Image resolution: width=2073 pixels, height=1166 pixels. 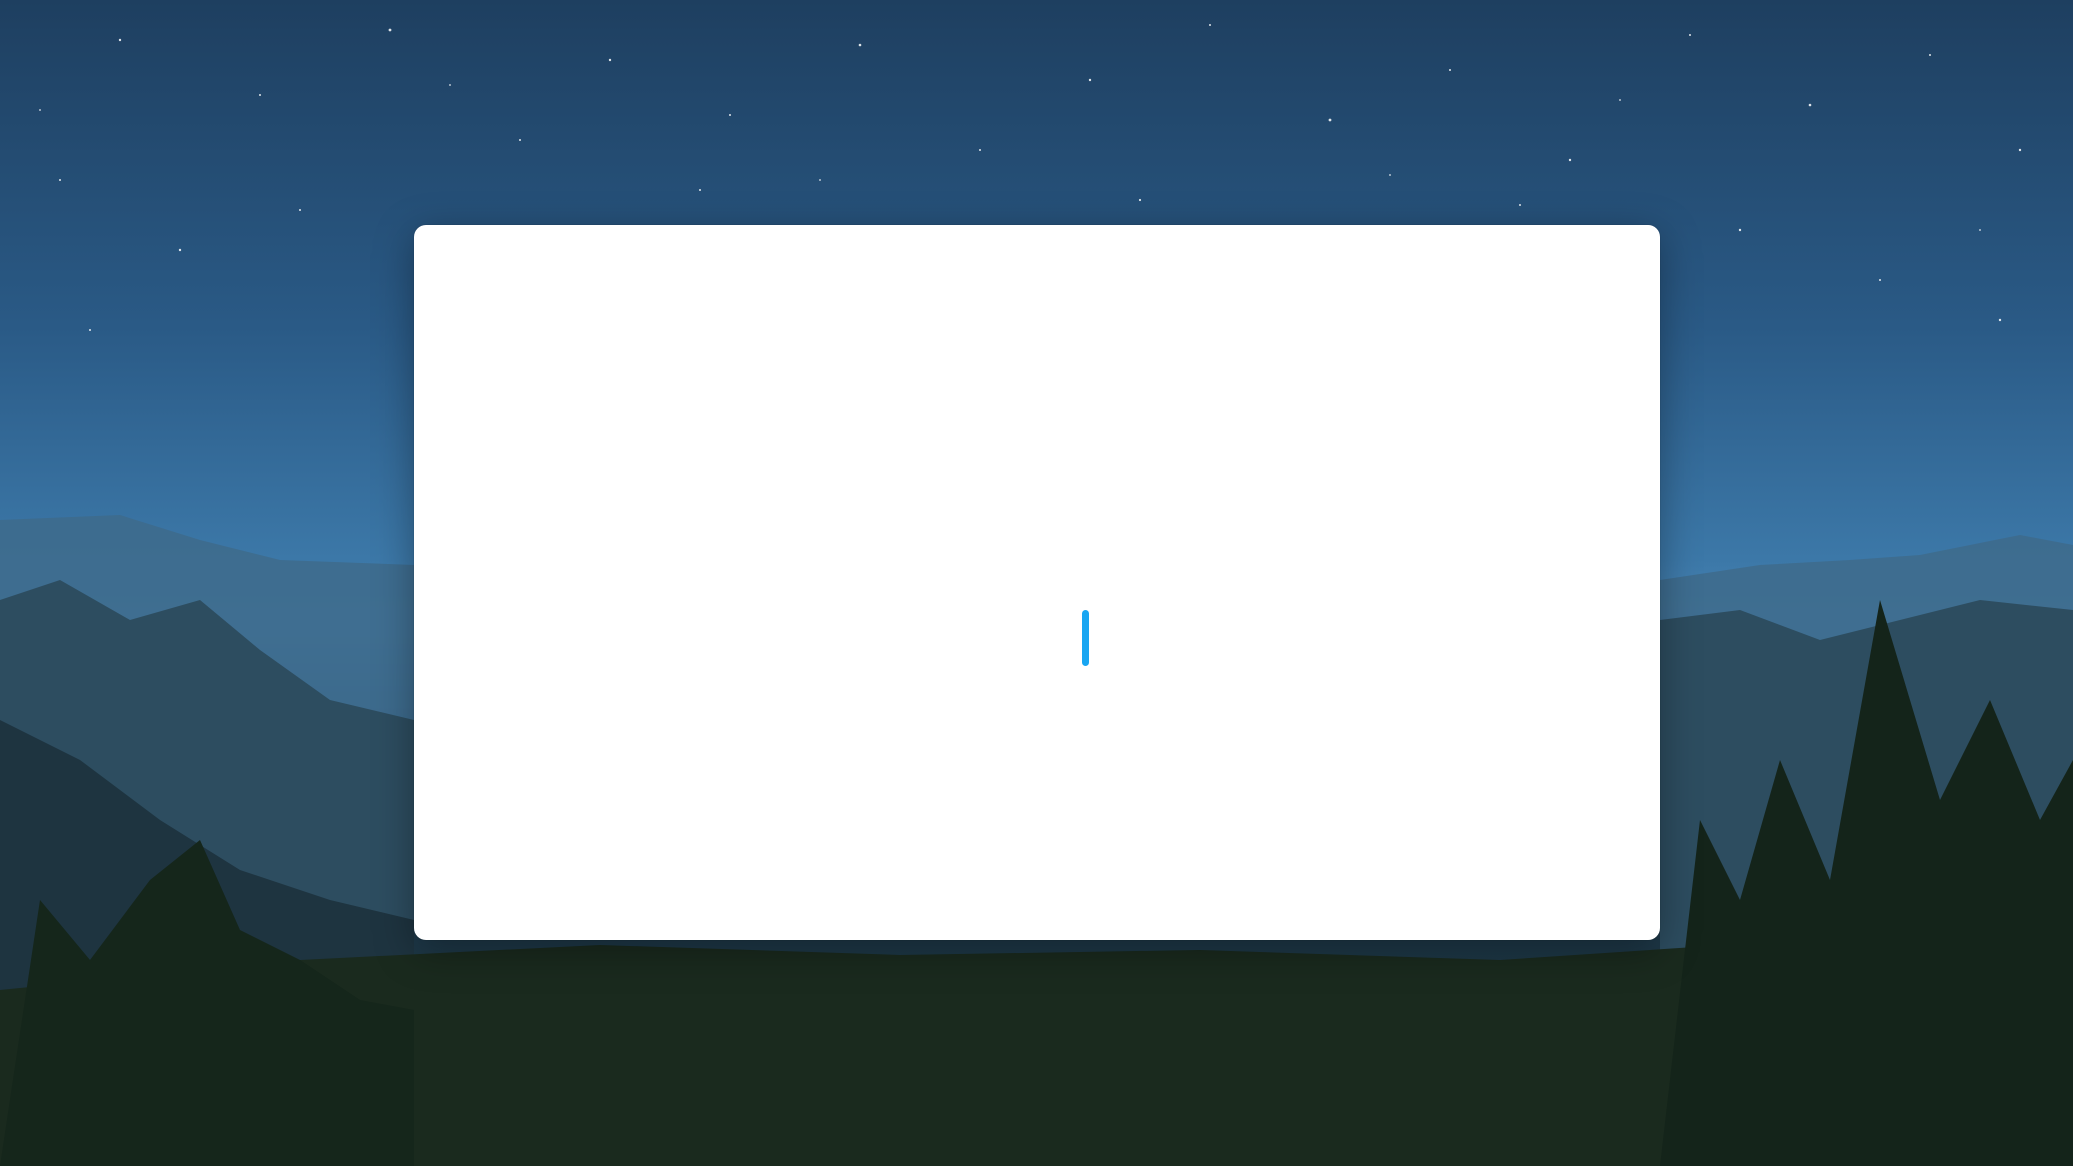 I want to click on text-cursor, so click(x=1085, y=638).